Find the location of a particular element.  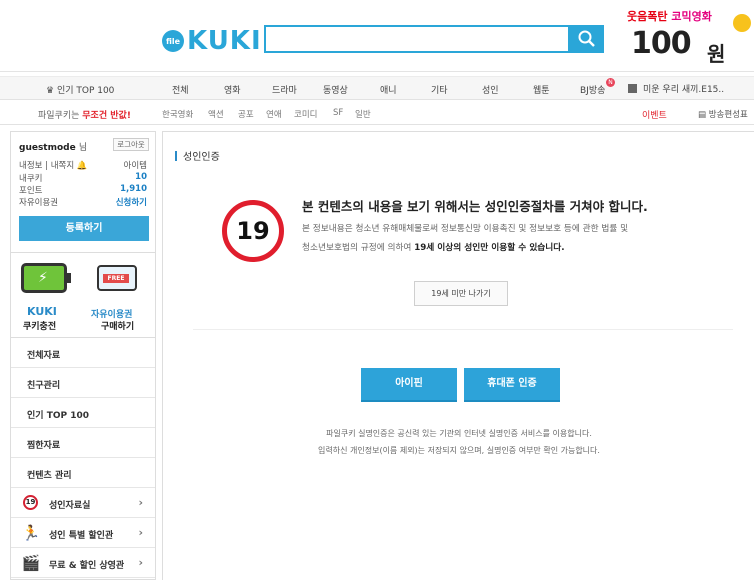

search-icon is located at coordinates (586, 38).